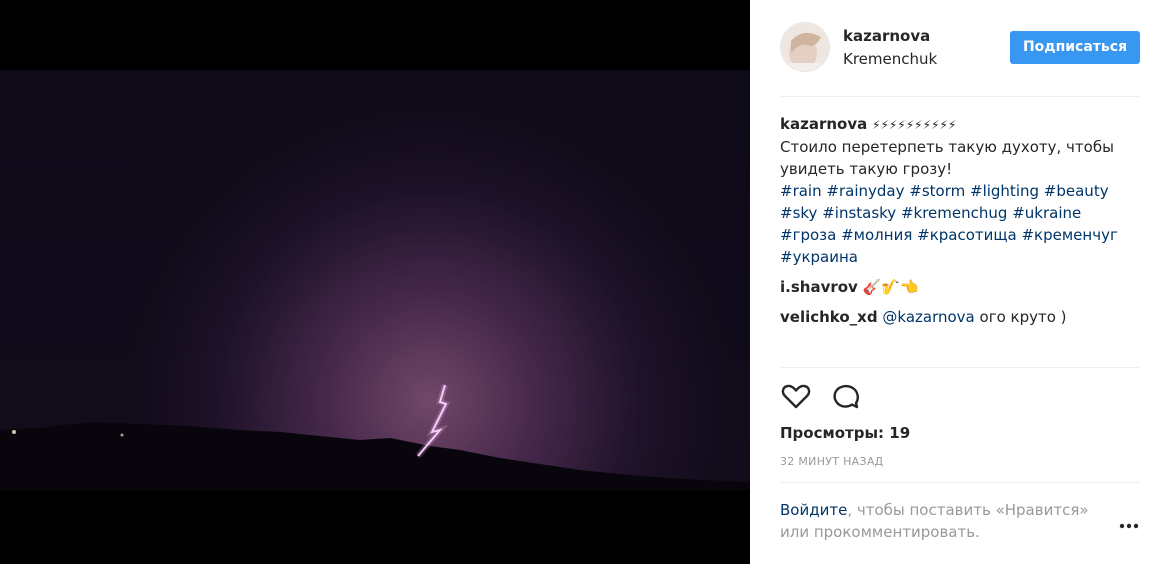 The image size is (1165, 564). I want to click on avatar, so click(805, 47).